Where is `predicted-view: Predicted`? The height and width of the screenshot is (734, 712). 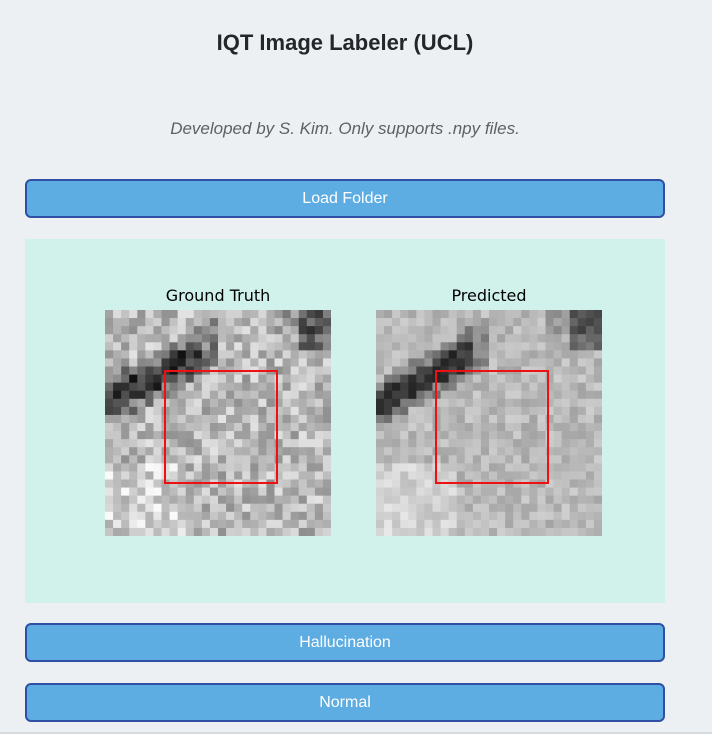
predicted-view: Predicted is located at coordinates (489, 410).